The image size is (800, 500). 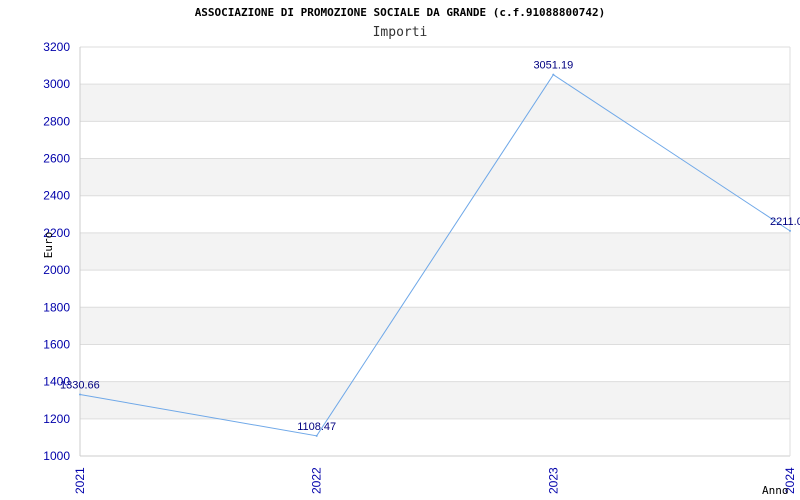 What do you see at coordinates (553, 66) in the screenshot?
I see `data-label: 3051.19` at bounding box center [553, 66].